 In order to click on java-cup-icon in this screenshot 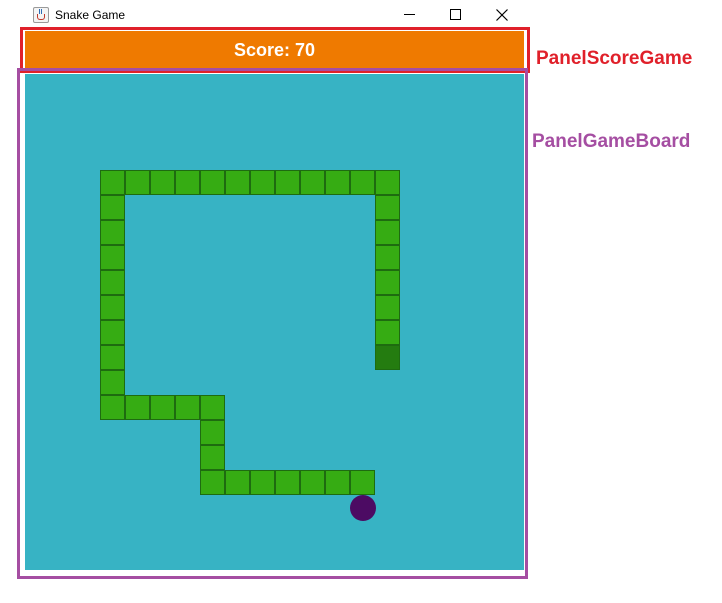, I will do `click(41, 15)`.